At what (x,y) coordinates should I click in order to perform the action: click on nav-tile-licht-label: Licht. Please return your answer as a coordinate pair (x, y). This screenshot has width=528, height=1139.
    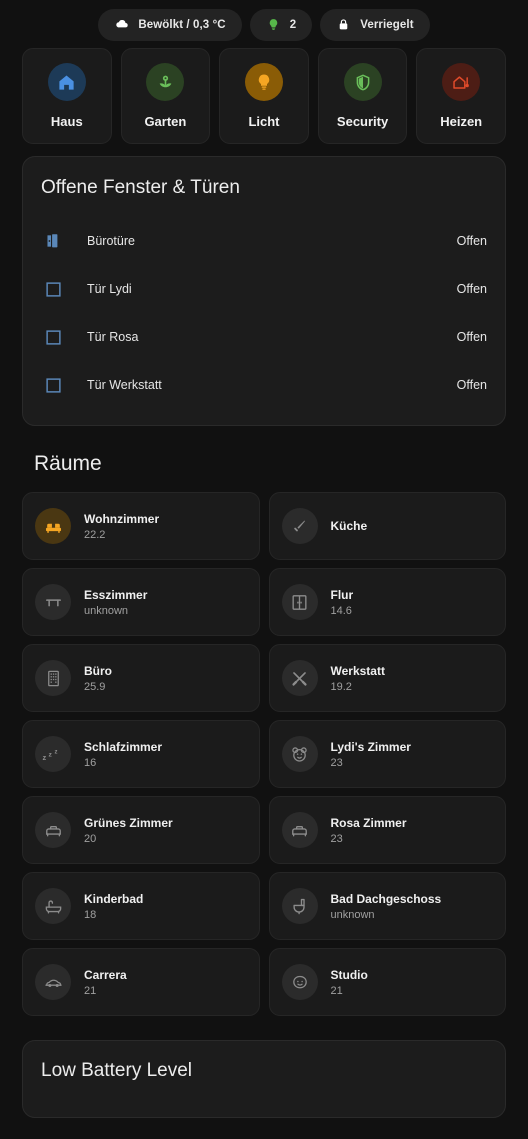
    Looking at the image, I should click on (264, 121).